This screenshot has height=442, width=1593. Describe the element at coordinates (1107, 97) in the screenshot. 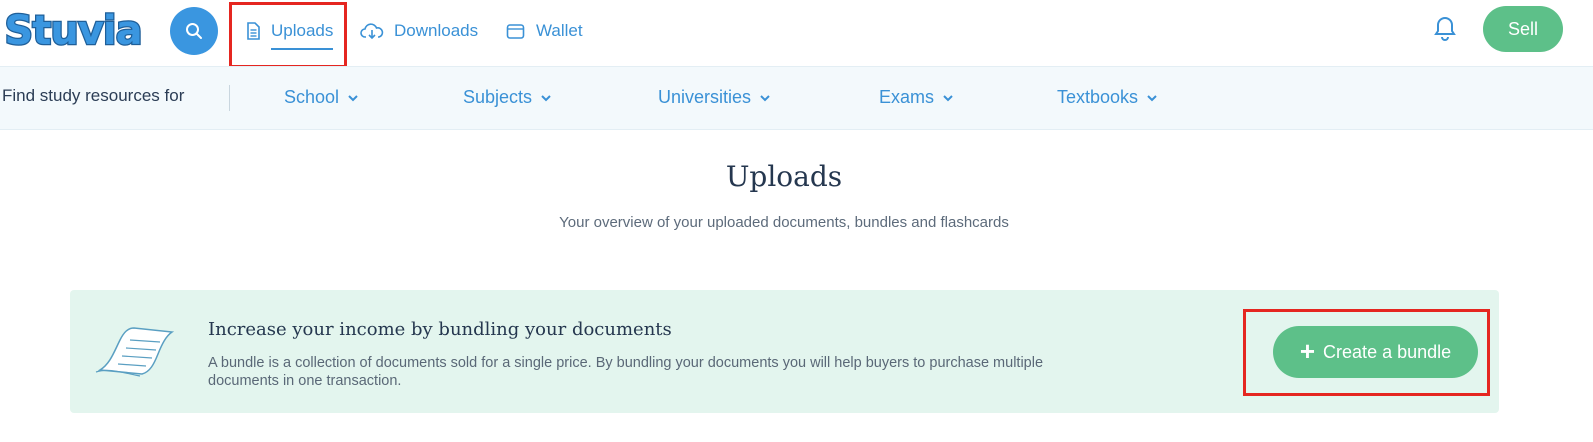

I see `category-textbooks: Textbooks` at that location.